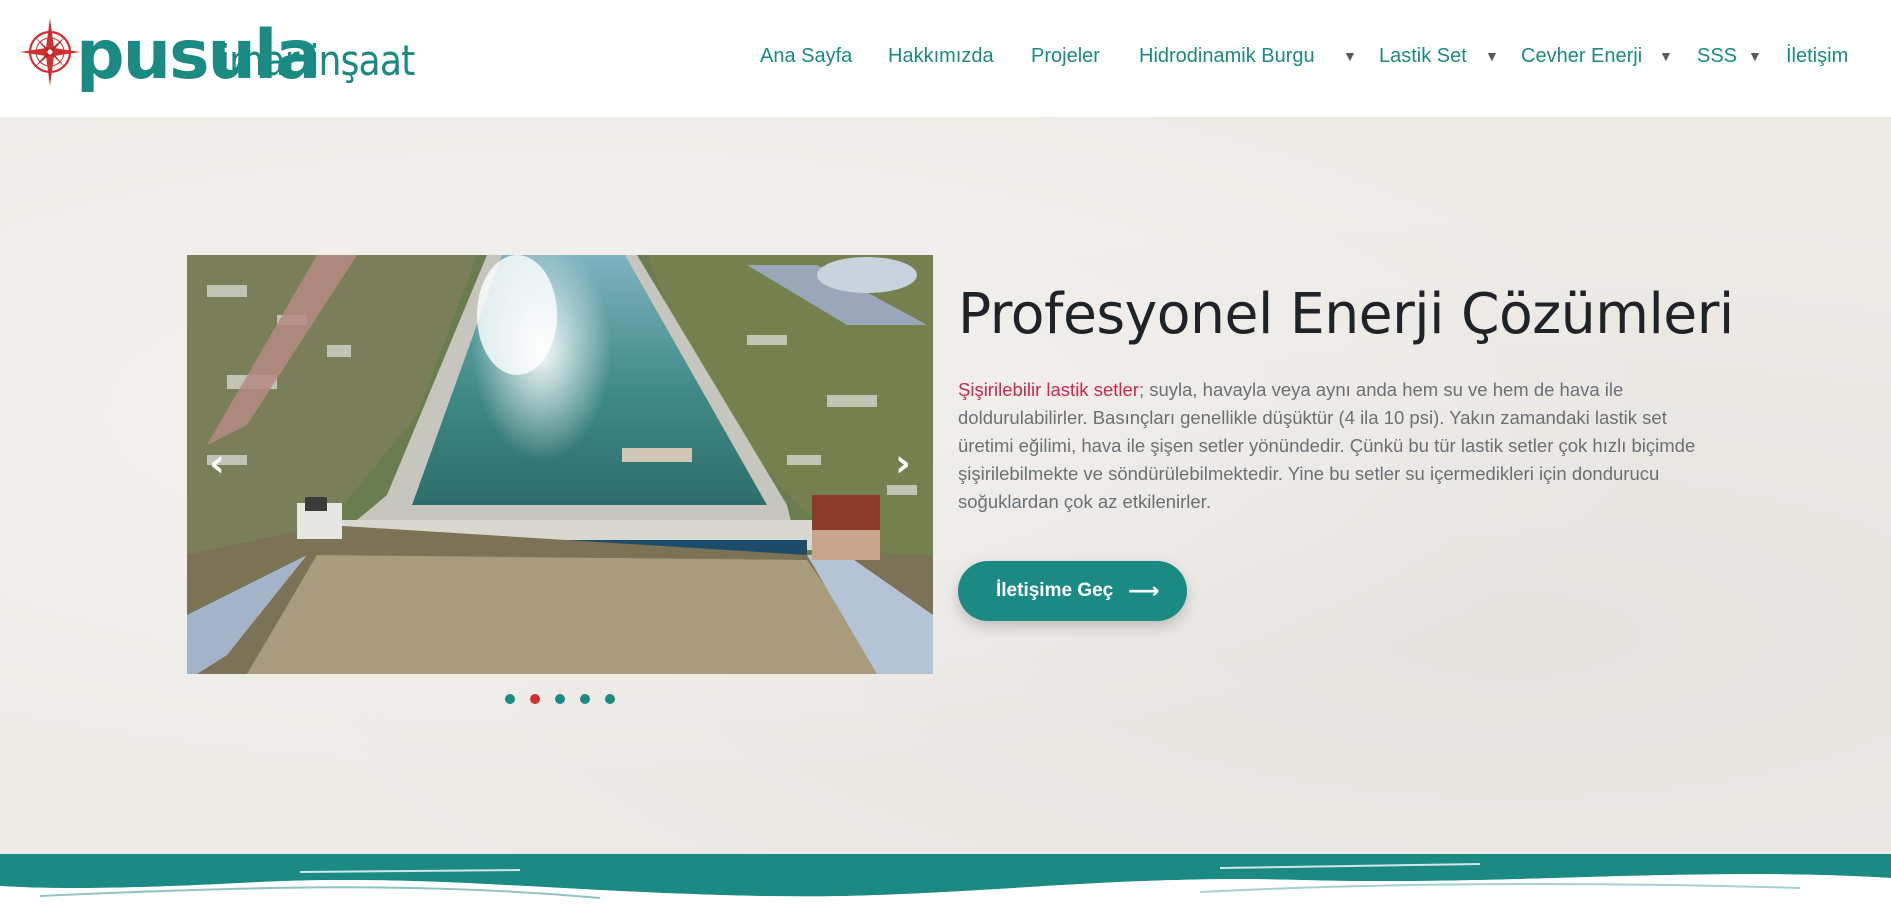 The image size is (1891, 917). Describe the element at coordinates (903, 463) in the screenshot. I see `chevron-right-icon: ›` at that location.